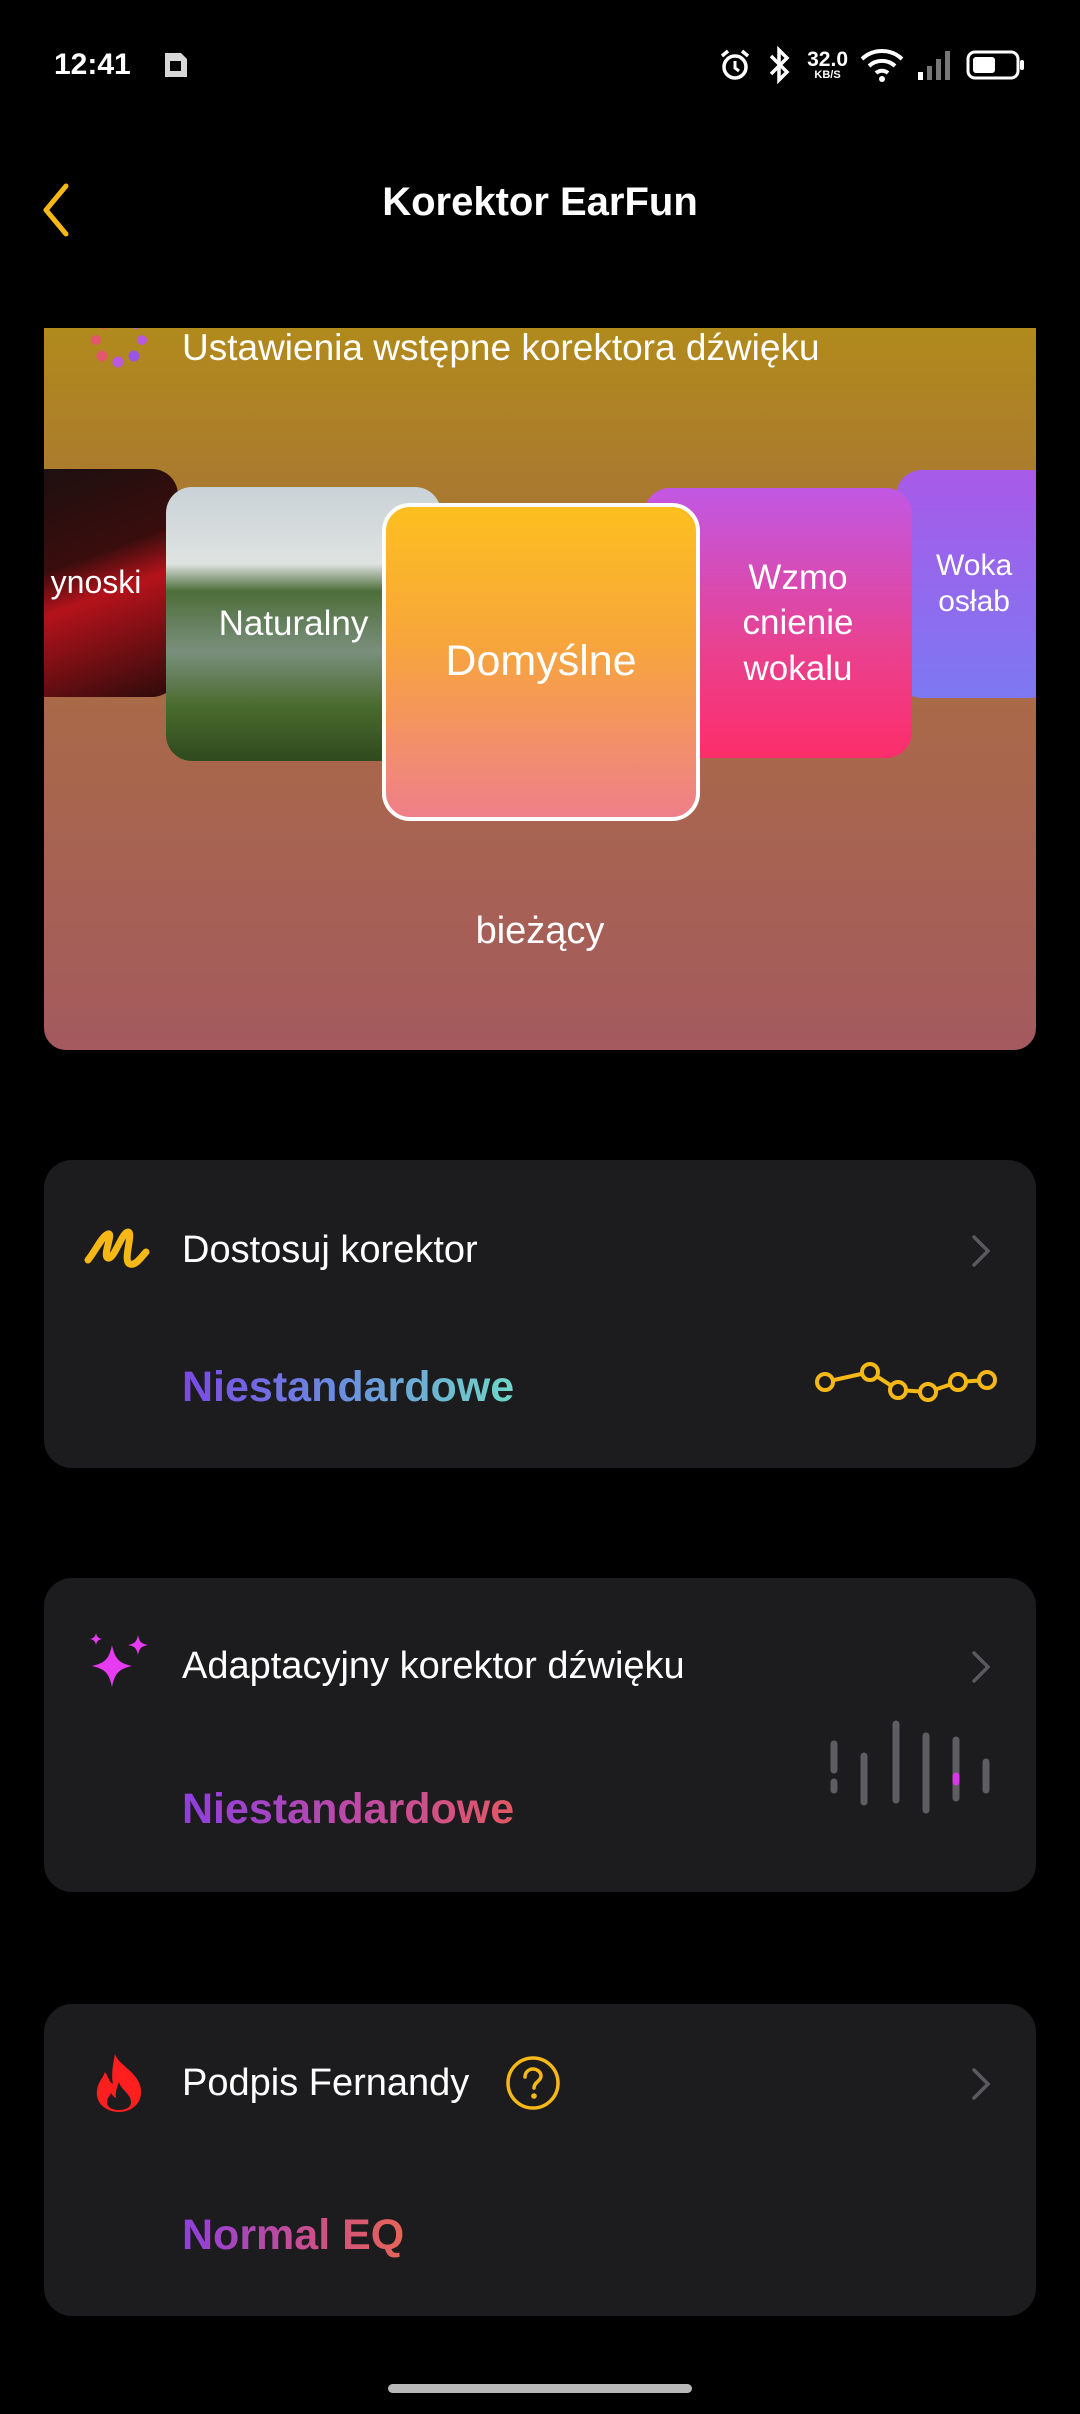 Image resolution: width=1080 pixels, height=2414 pixels. Describe the element at coordinates (827, 75) in the screenshot. I see `network-speed-unit: KB/S` at that location.